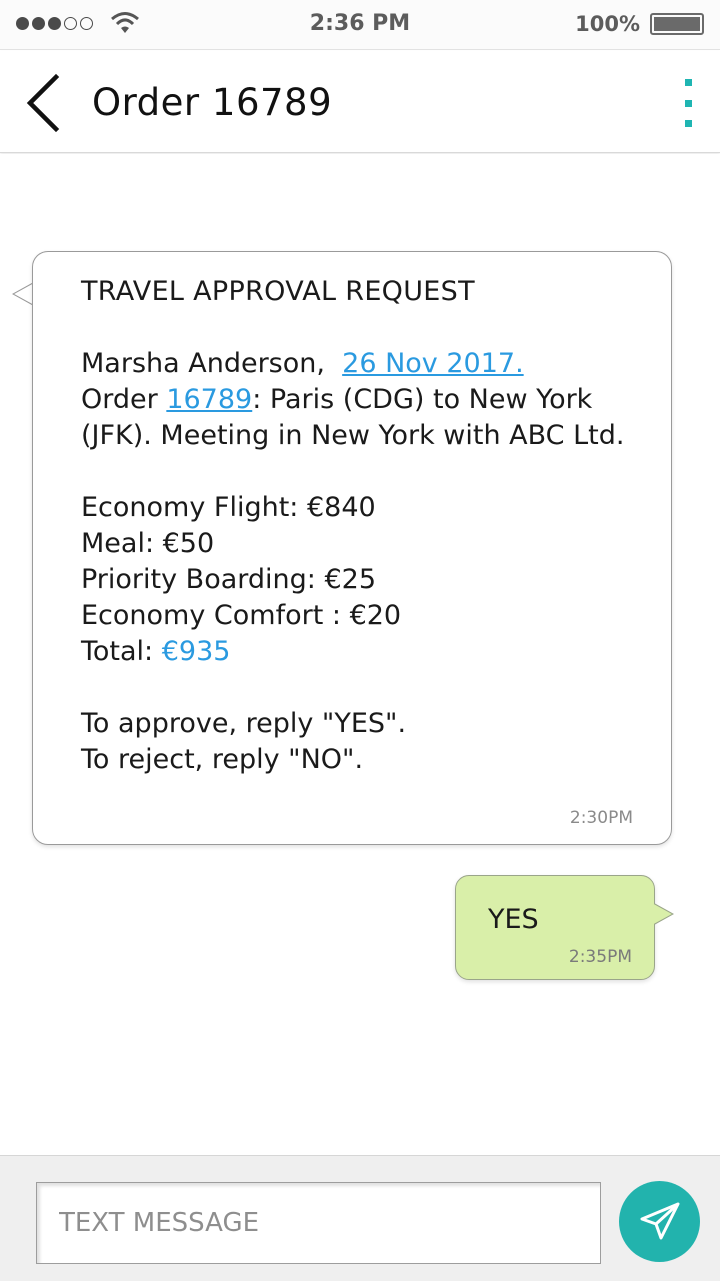 The height and width of the screenshot is (1281, 720). I want to click on message-timestamp: 2:35PM, so click(600, 957).